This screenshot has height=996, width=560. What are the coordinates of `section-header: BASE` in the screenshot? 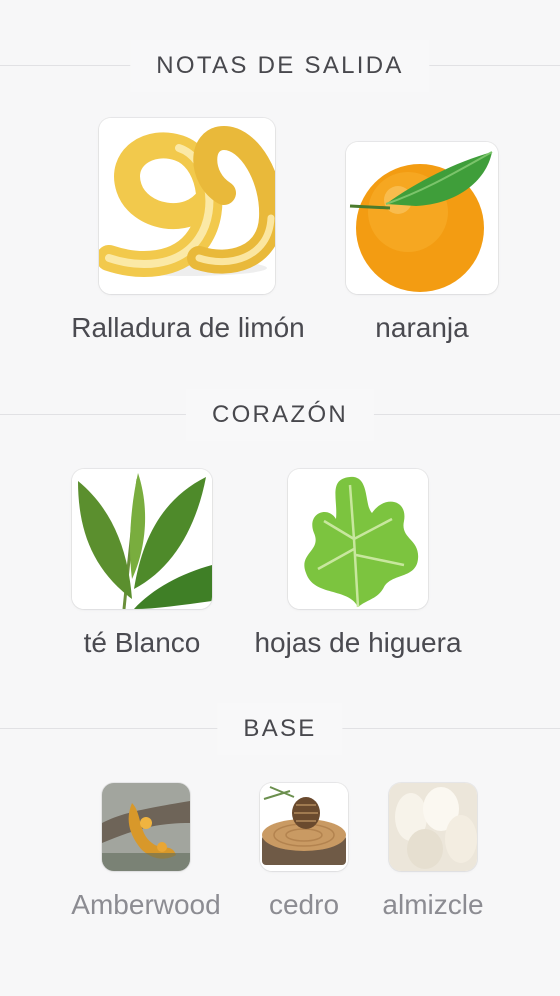 It's located at (280, 729).